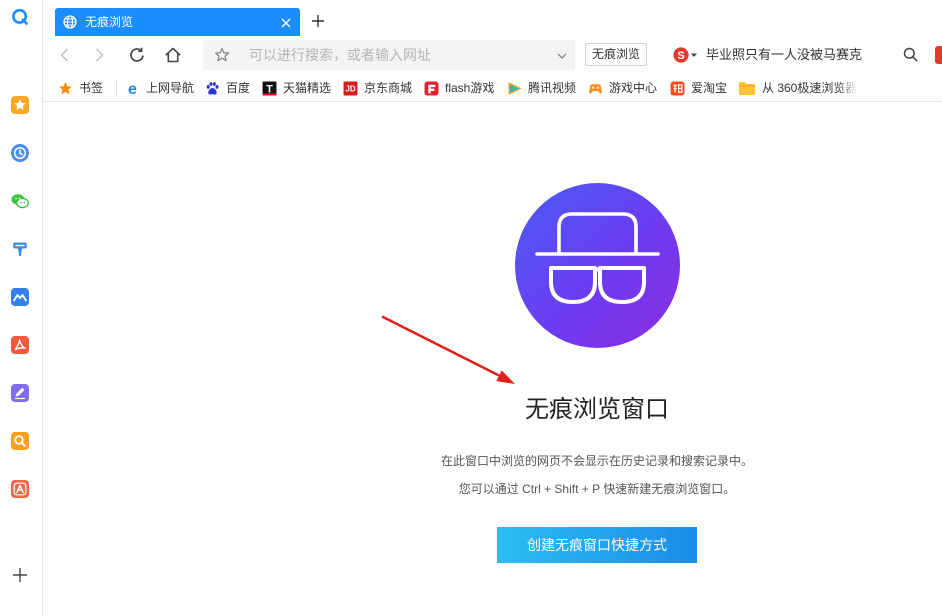 Image resolution: width=942 pixels, height=616 pixels. I want to click on bookmark-item: e 上网导航, so click(159, 88).